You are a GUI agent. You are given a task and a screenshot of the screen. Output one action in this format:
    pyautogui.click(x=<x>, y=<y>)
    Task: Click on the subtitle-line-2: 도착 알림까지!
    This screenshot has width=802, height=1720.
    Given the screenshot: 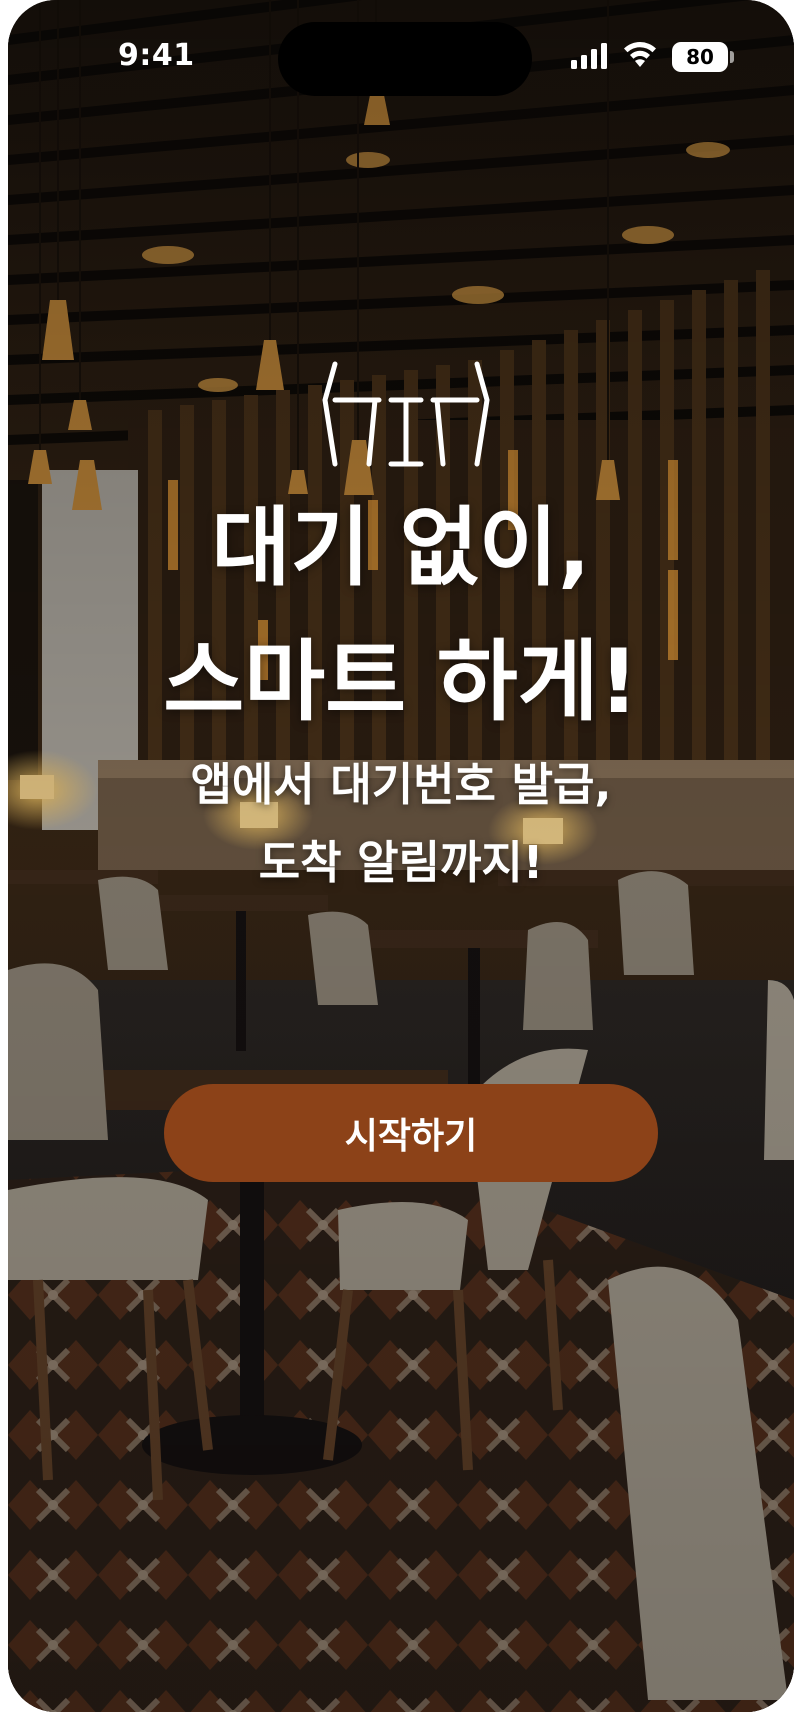 What is the action you would take?
    pyautogui.click(x=401, y=862)
    